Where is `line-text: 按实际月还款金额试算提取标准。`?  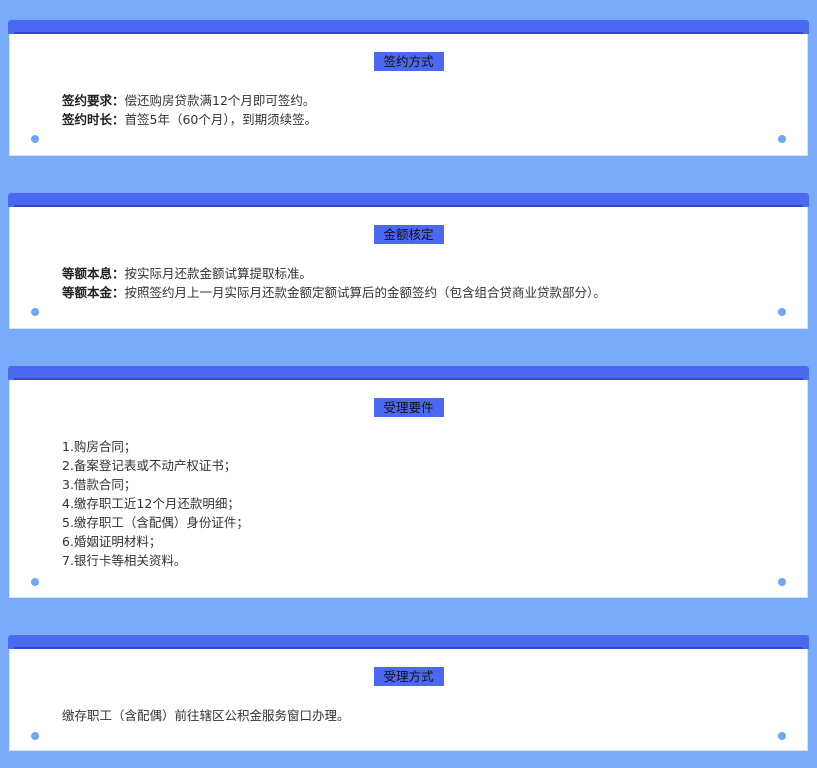
line-text: 按实际月还款金额试算提取标准。 is located at coordinates (218, 273).